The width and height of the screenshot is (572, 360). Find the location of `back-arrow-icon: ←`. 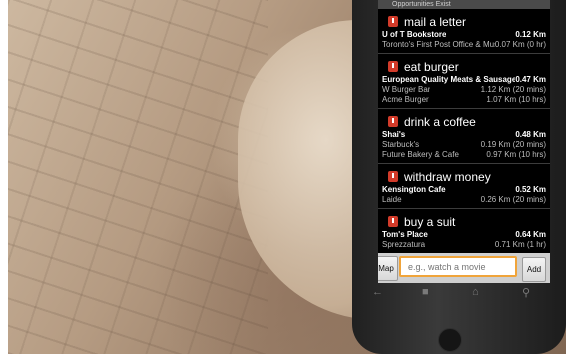

back-arrow-icon: ← is located at coordinates (377, 292).